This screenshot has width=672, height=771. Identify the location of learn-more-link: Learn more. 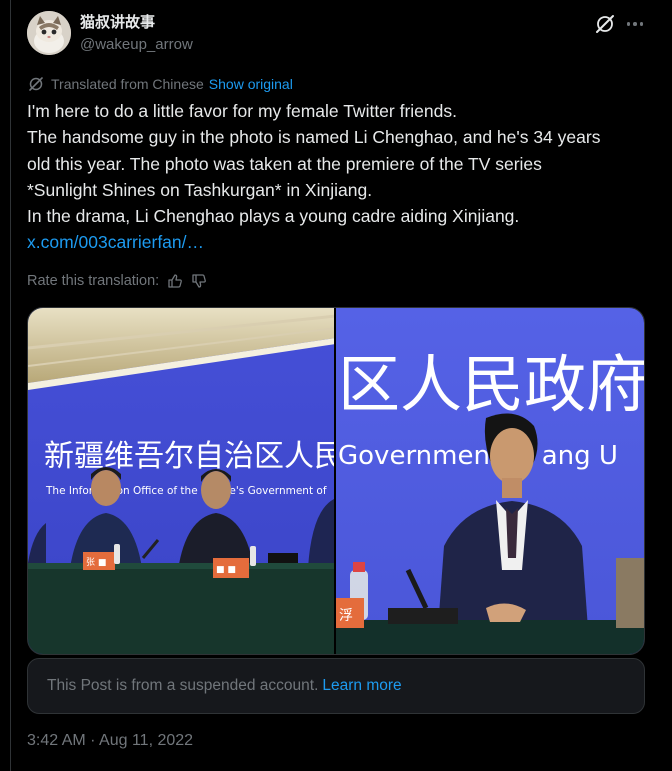
(361, 686).